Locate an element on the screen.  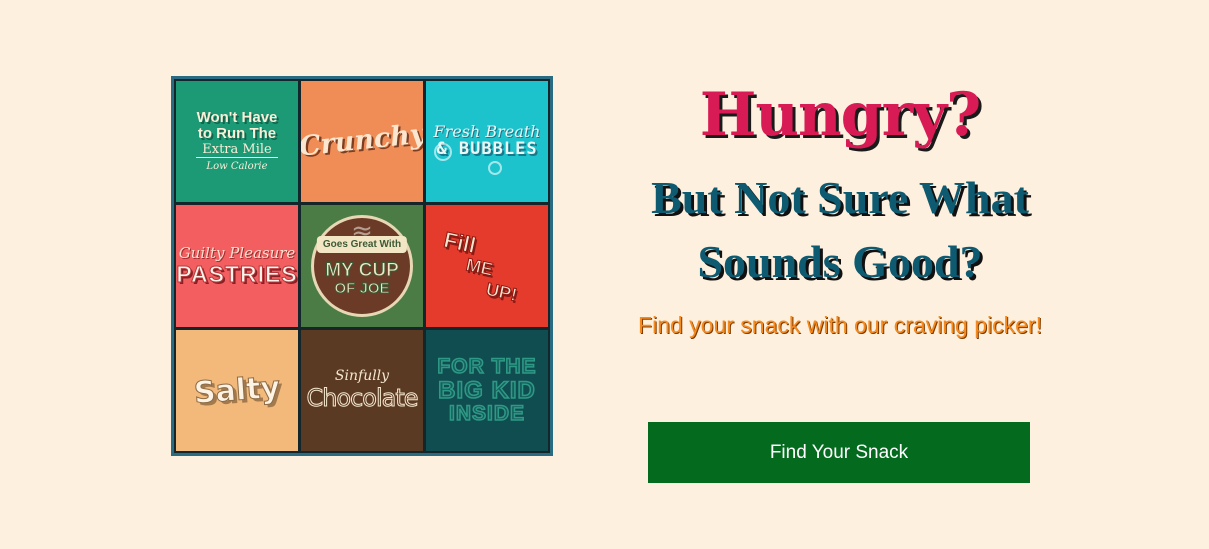
tile-line: Low Calorie is located at coordinates (237, 167).